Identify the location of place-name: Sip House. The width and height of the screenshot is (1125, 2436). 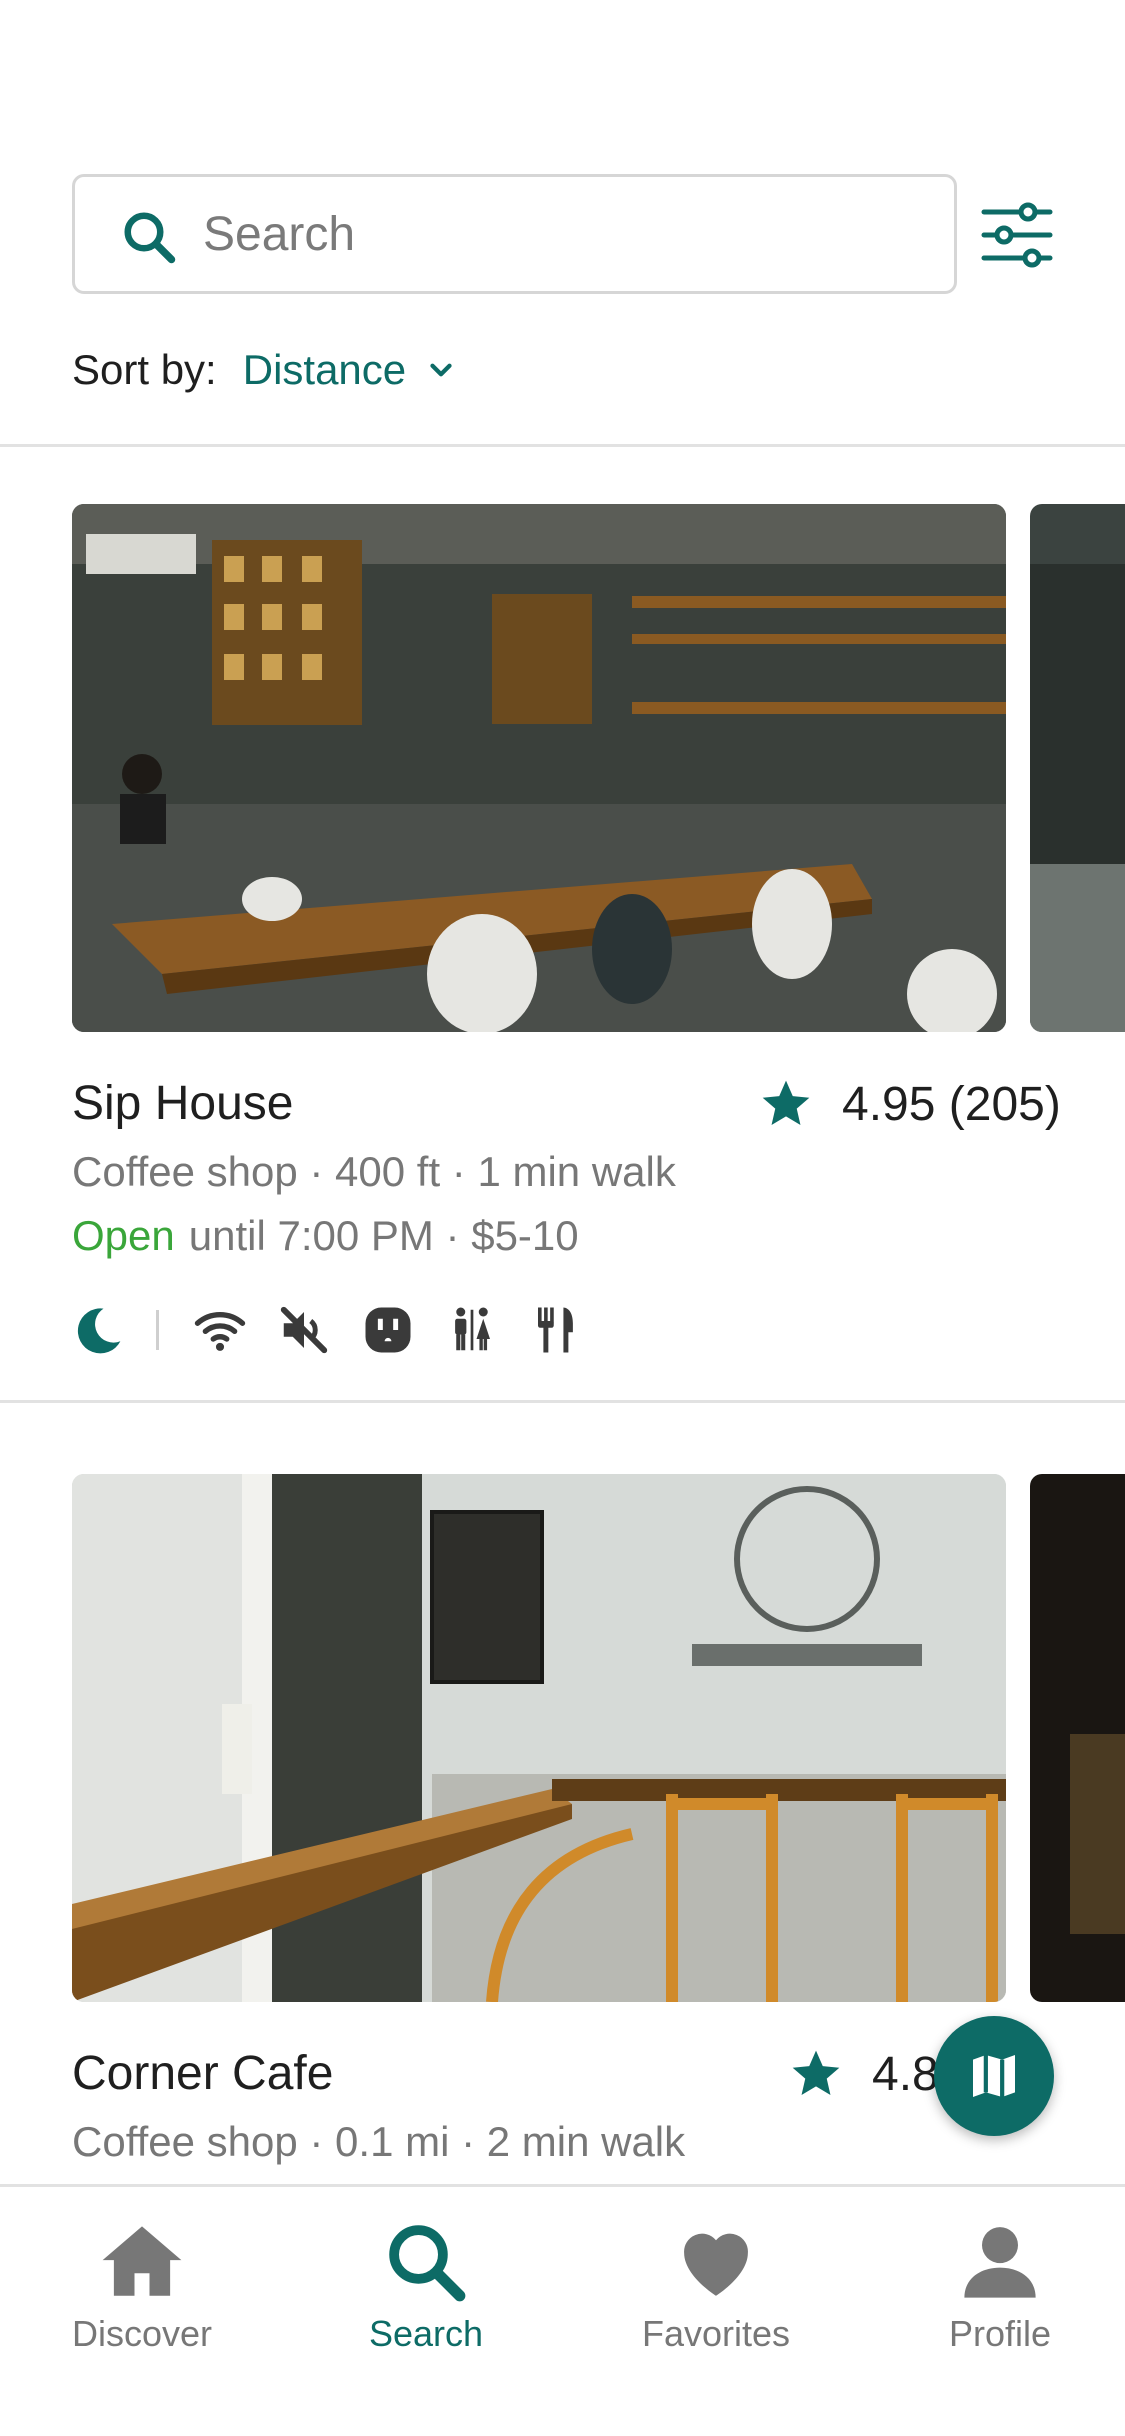
(182, 1103).